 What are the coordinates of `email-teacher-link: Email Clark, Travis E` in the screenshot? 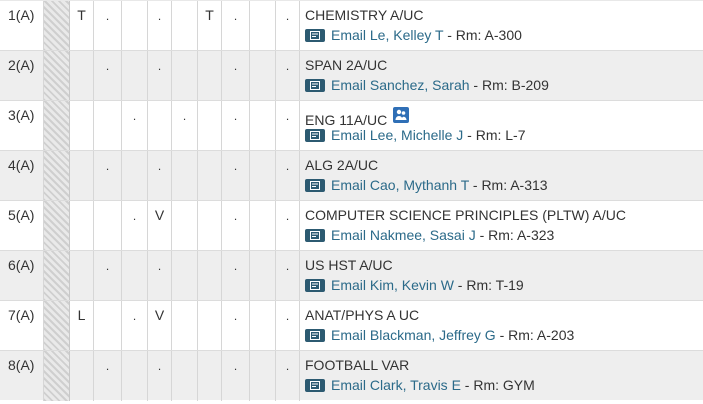 It's located at (396, 385).